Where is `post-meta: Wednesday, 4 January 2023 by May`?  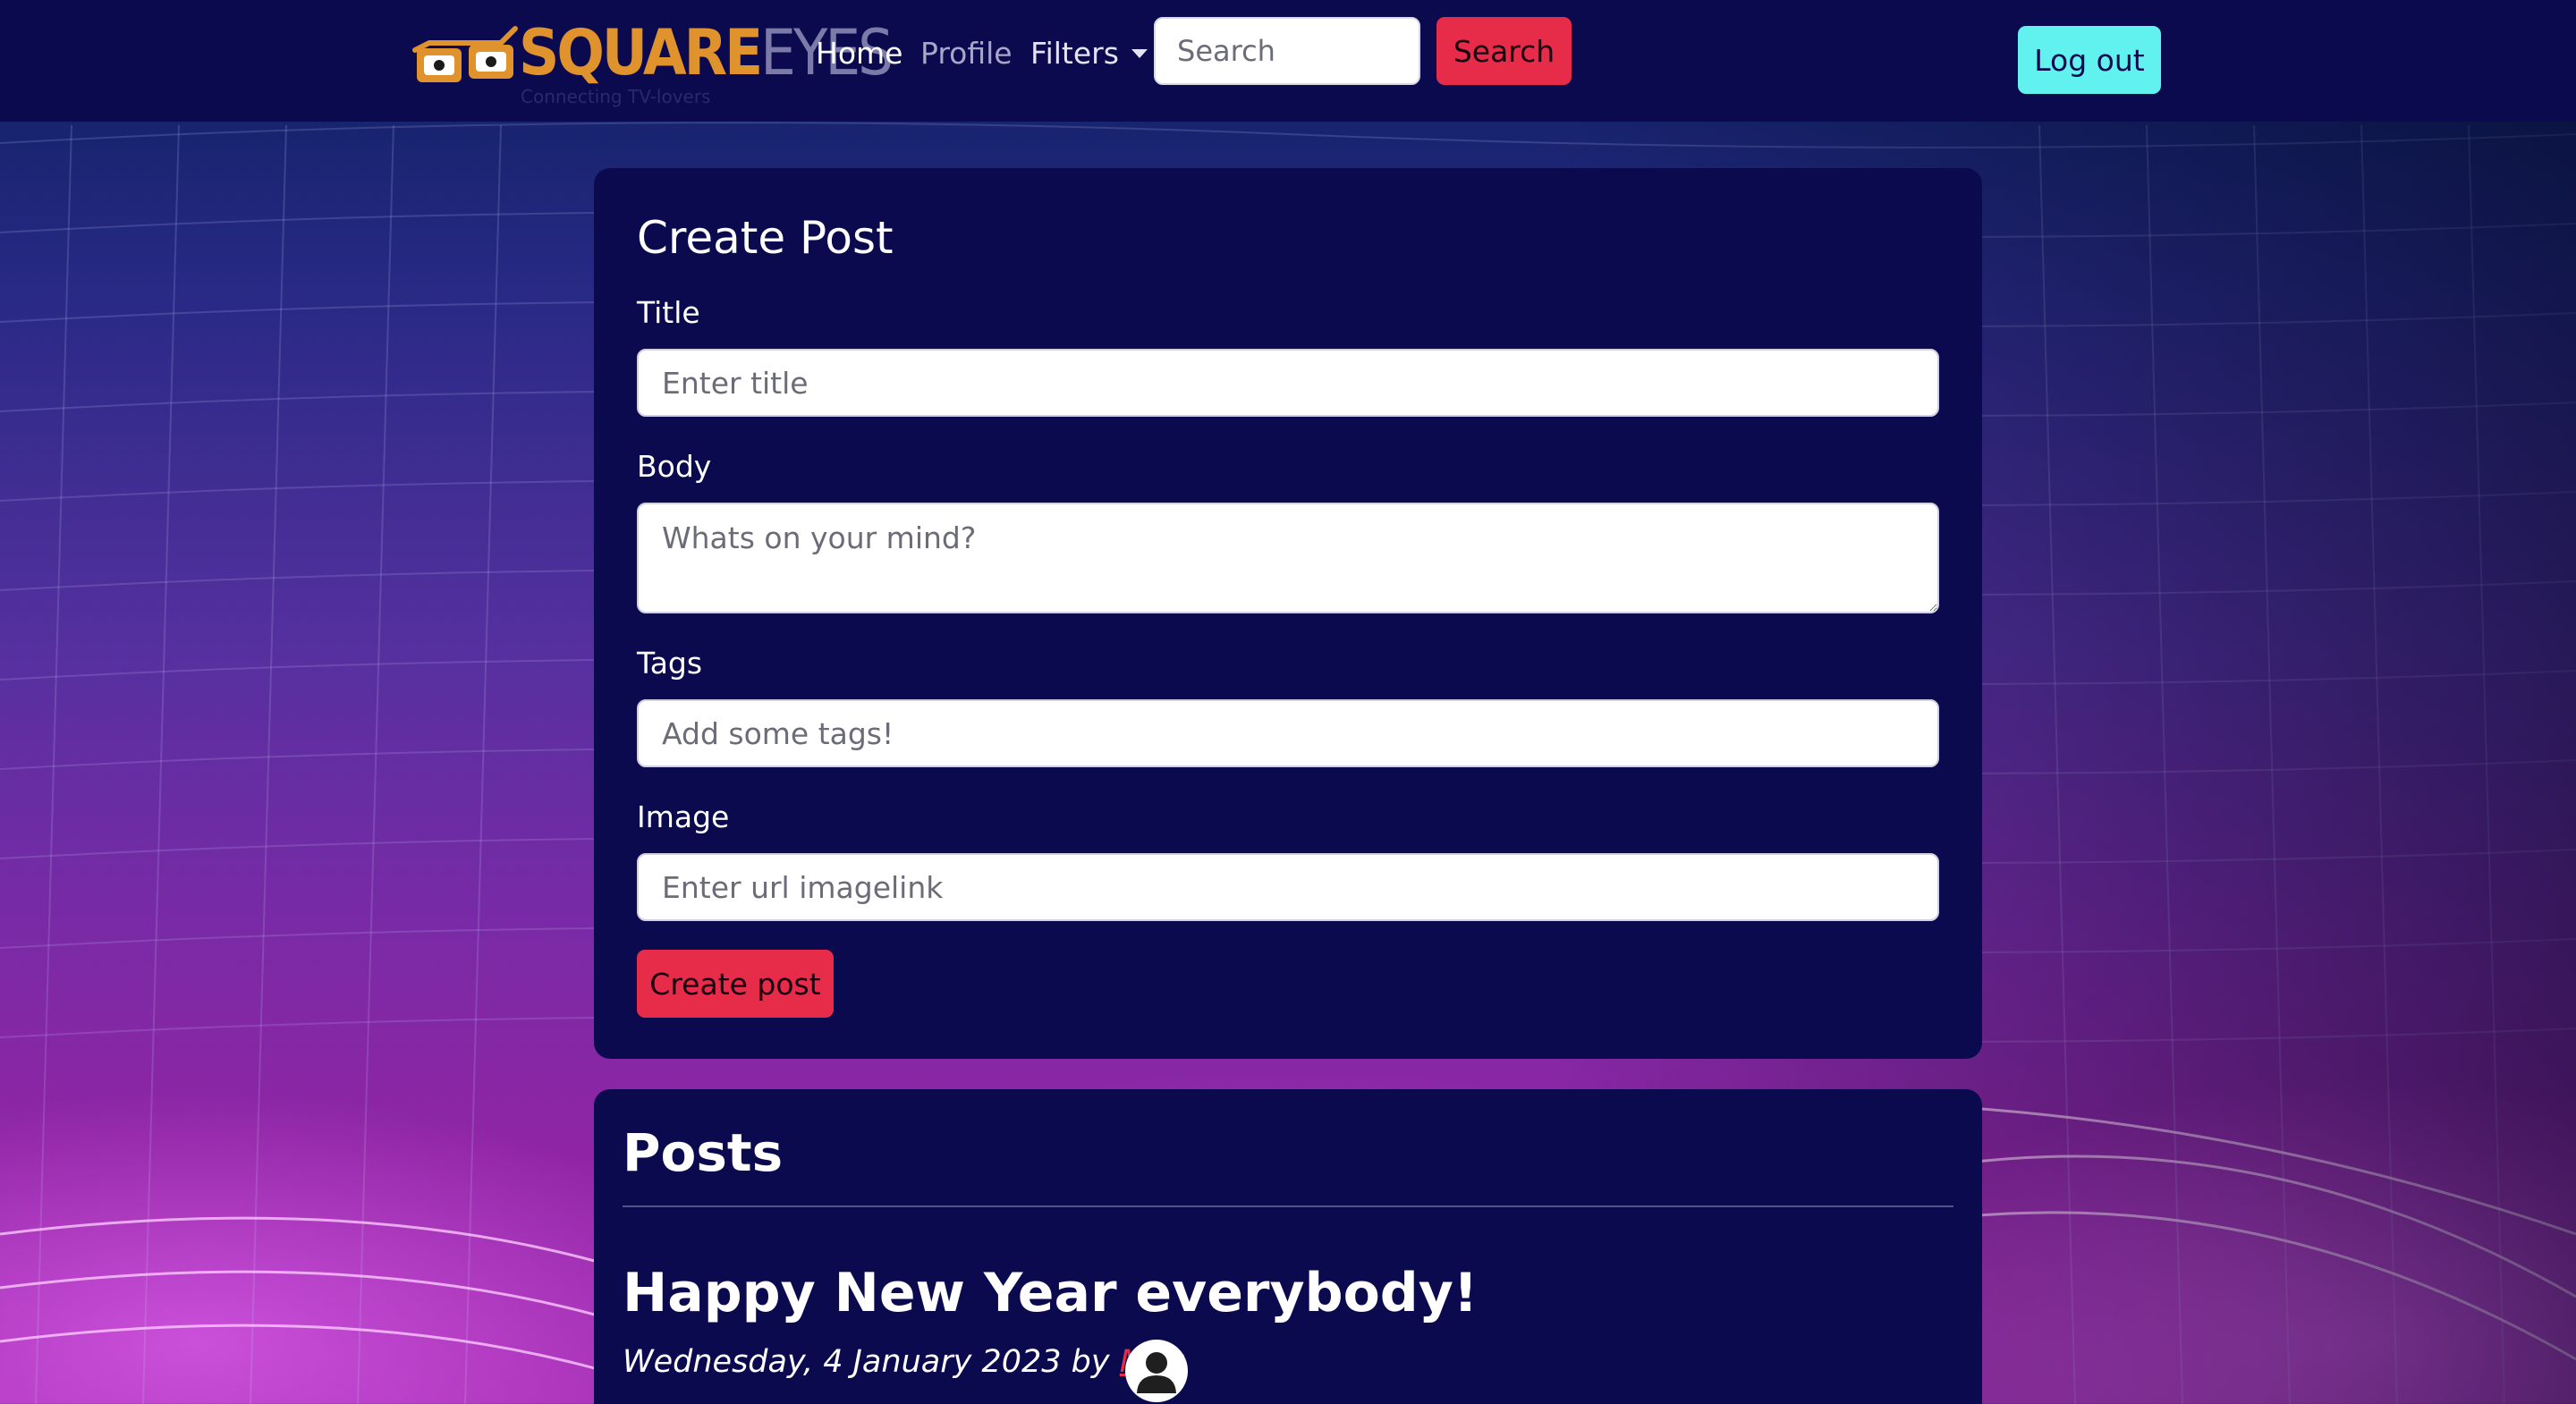
post-meta: Wednesday, 4 January 2023 by May is located at coordinates (903, 1362).